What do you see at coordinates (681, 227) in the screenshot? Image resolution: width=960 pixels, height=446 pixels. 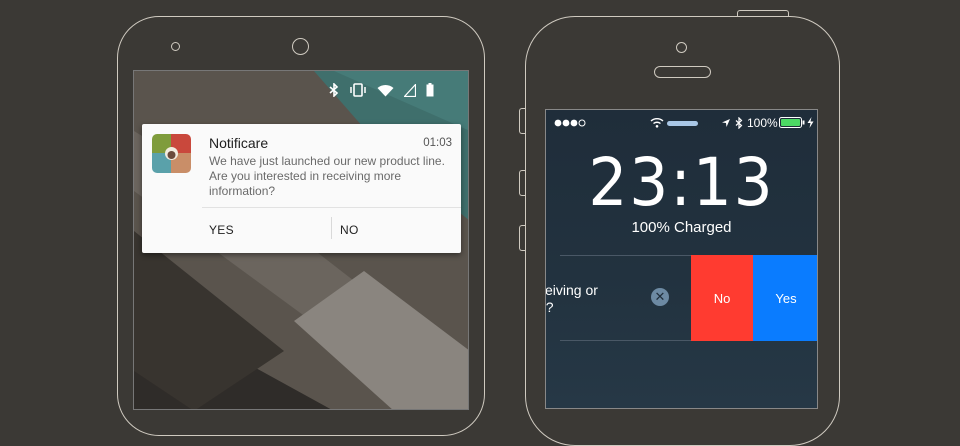 I see `ios-charge-status: 100% Charged` at bounding box center [681, 227].